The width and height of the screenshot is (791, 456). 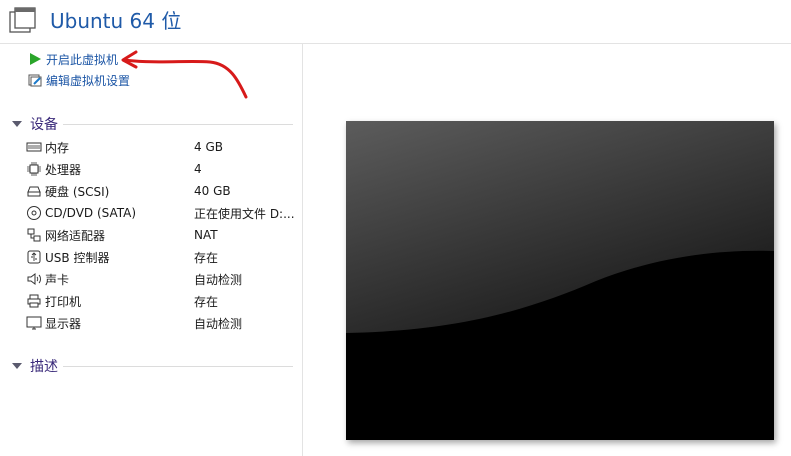 I want to click on device-value: NAT, so click(x=206, y=235).